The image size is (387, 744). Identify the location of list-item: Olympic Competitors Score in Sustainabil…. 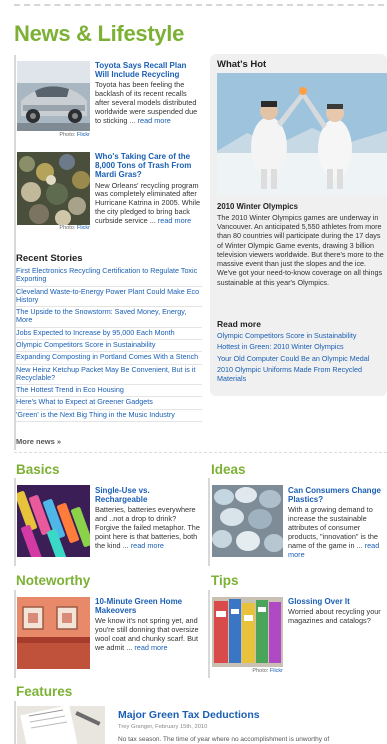
(109, 346).